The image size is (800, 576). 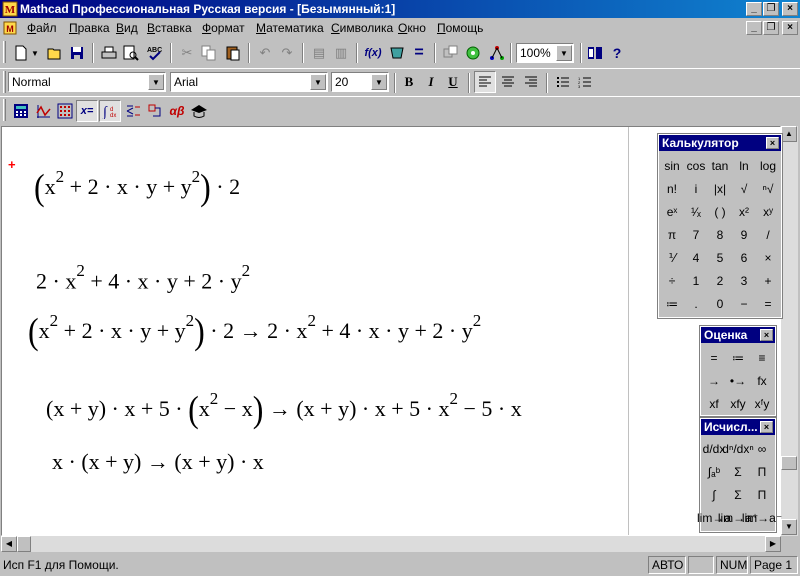 I want to click on calculator-key: −, so click(x=744, y=303).